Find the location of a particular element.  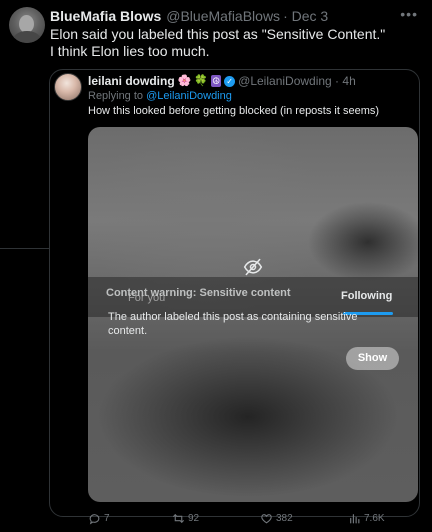

verified-badge-icon: ✓ is located at coordinates (230, 81).